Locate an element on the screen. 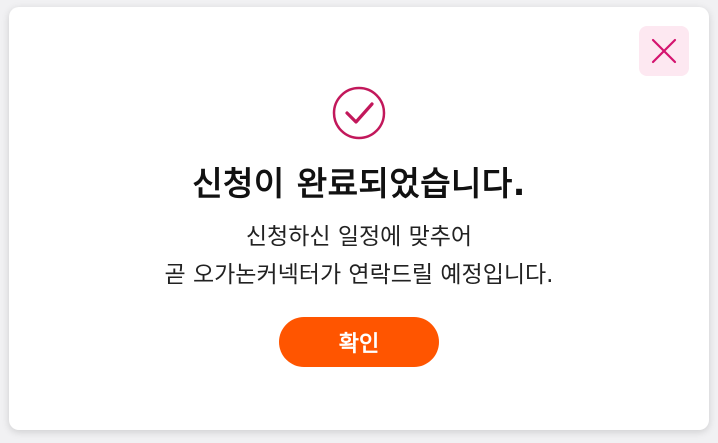 The width and height of the screenshot is (718, 443). check-circle-icon is located at coordinates (359, 113).